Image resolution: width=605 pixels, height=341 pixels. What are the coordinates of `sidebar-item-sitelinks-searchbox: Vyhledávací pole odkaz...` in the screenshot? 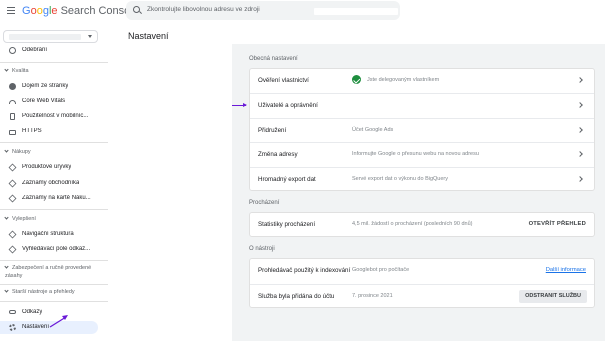 It's located at (49, 249).